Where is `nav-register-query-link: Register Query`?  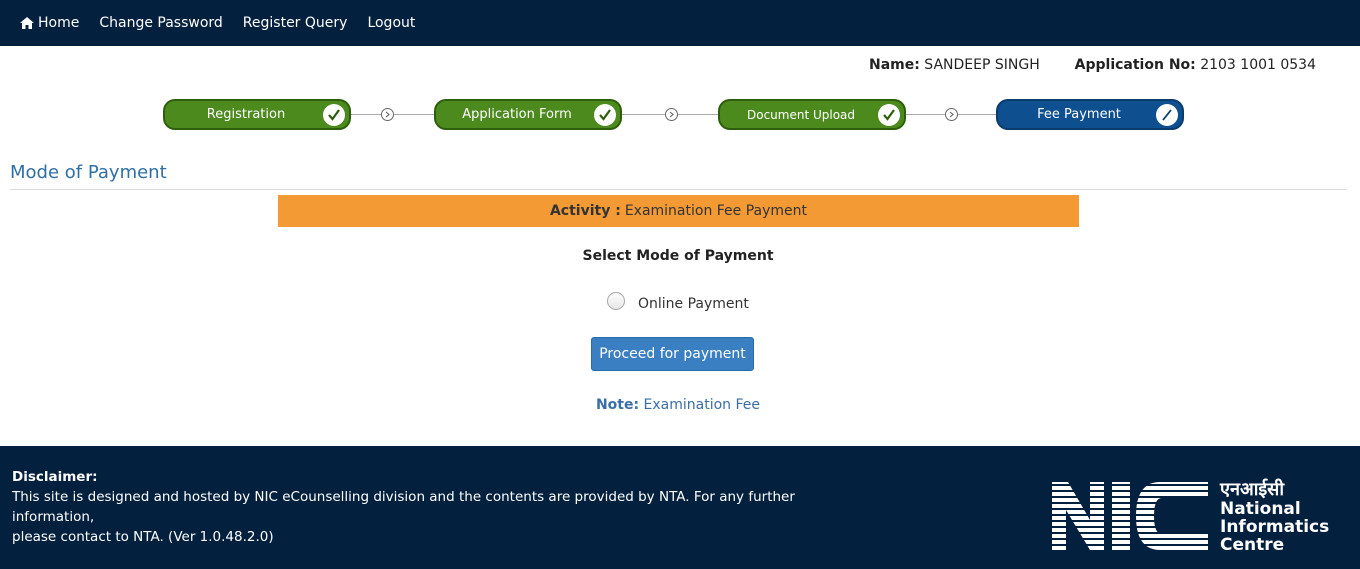
nav-register-query-link: Register Query is located at coordinates (295, 23).